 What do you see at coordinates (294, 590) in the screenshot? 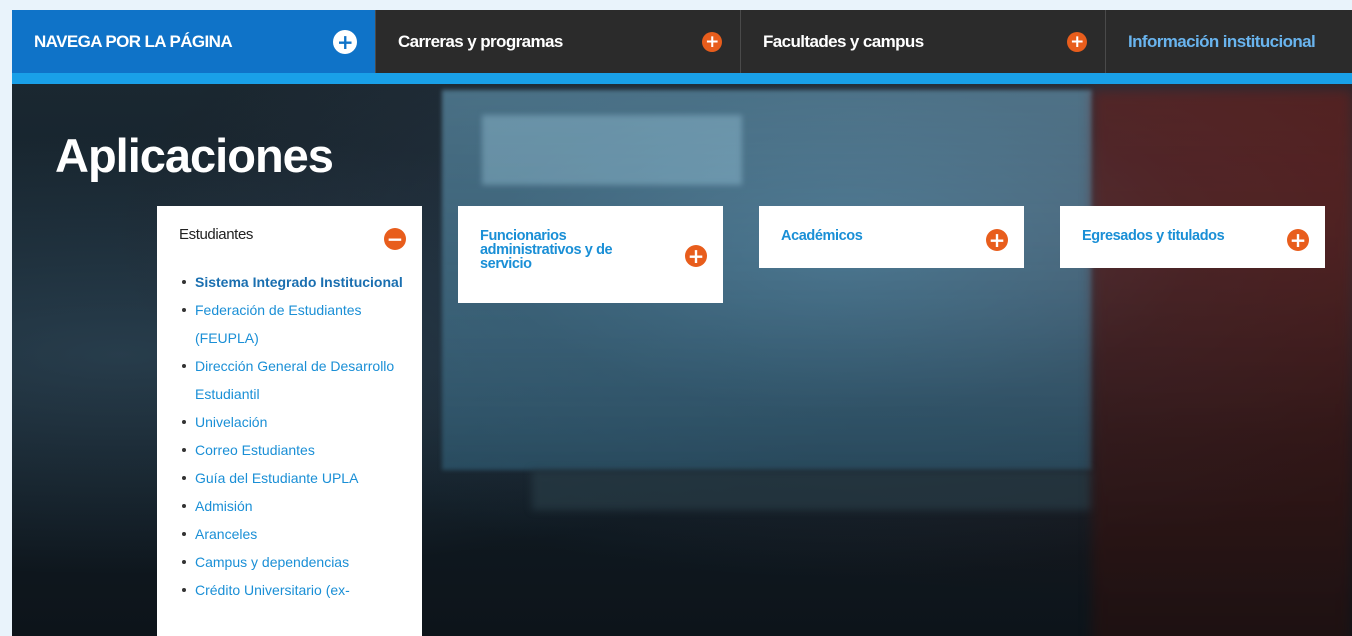
I see `list-item-link: Crédito Universitario (ex-` at bounding box center [294, 590].